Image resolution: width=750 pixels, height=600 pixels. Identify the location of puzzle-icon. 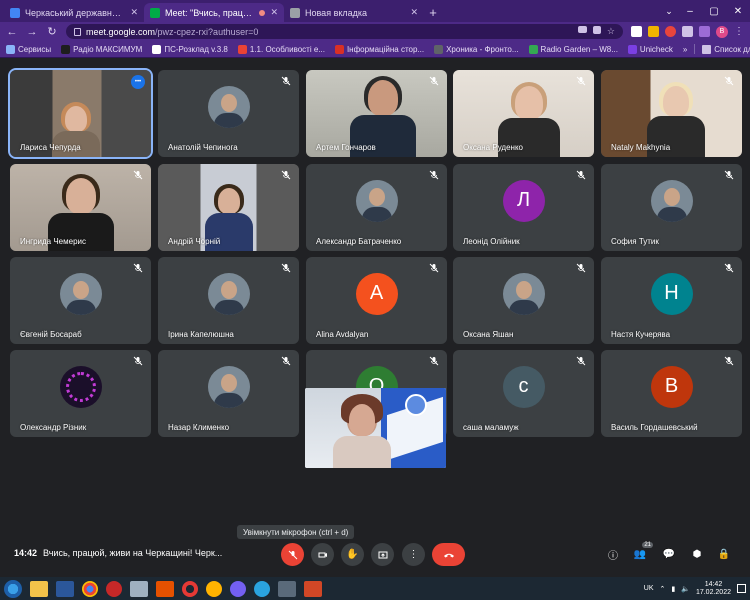
(687, 31).